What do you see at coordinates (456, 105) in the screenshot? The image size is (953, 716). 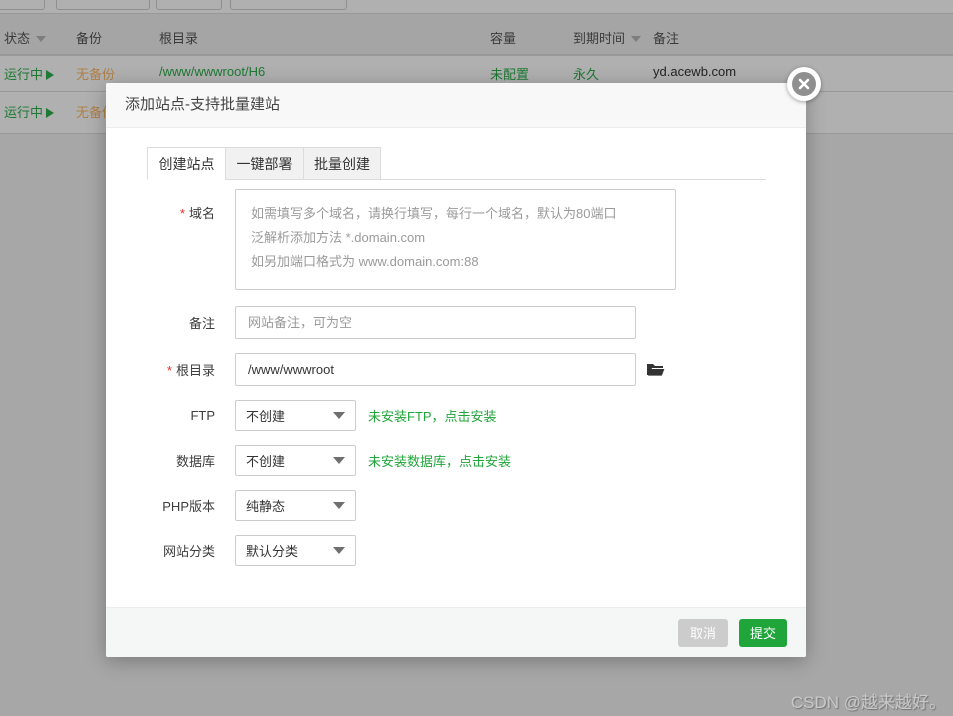 I see `modal-title: 添加站点-支持批量建站` at bounding box center [456, 105].